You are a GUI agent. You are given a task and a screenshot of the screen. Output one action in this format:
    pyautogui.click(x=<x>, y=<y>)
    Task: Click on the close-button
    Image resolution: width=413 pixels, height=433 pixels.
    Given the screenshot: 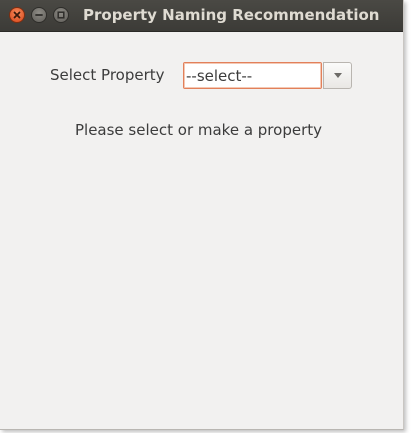 What is the action you would take?
    pyautogui.click(x=17, y=15)
    